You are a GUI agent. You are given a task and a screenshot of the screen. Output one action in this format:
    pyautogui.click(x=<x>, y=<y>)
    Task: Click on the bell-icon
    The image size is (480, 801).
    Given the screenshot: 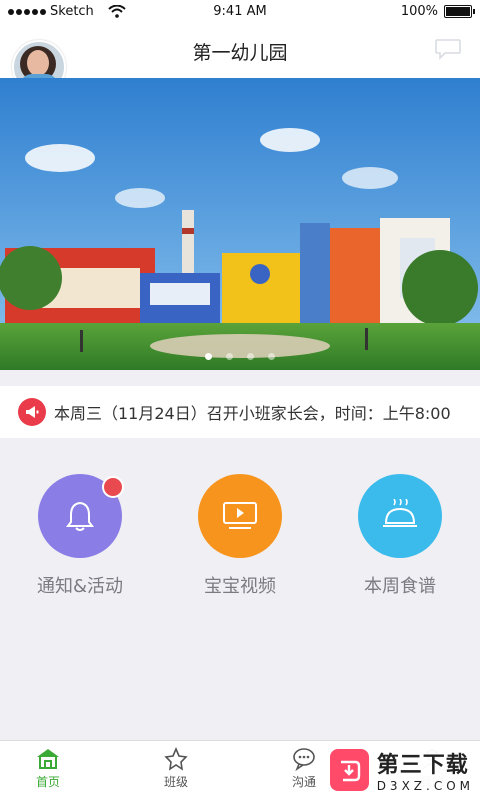 What is the action you would take?
    pyautogui.click(x=80, y=516)
    